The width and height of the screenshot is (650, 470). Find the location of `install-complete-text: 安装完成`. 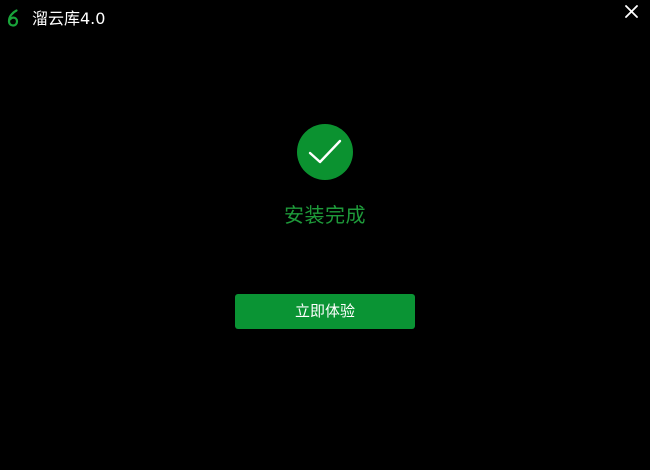

install-complete-text: 安装完成 is located at coordinates (325, 215).